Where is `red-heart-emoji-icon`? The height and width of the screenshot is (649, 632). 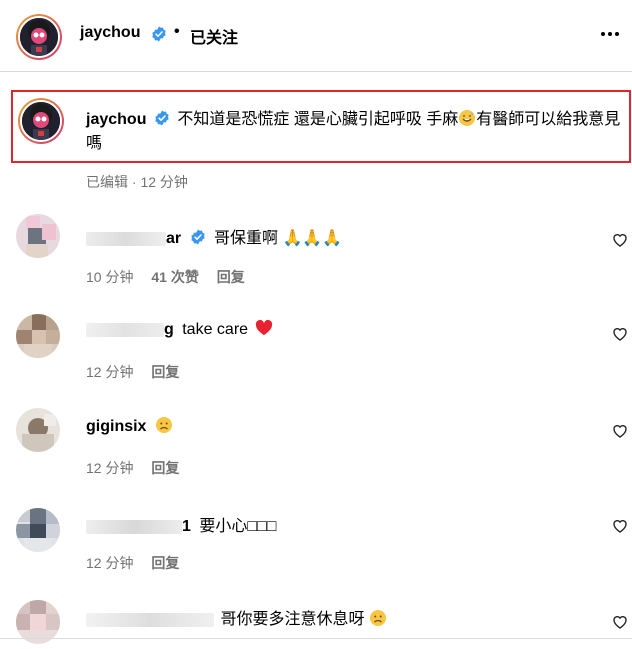
red-heart-emoji-icon is located at coordinates (263, 327).